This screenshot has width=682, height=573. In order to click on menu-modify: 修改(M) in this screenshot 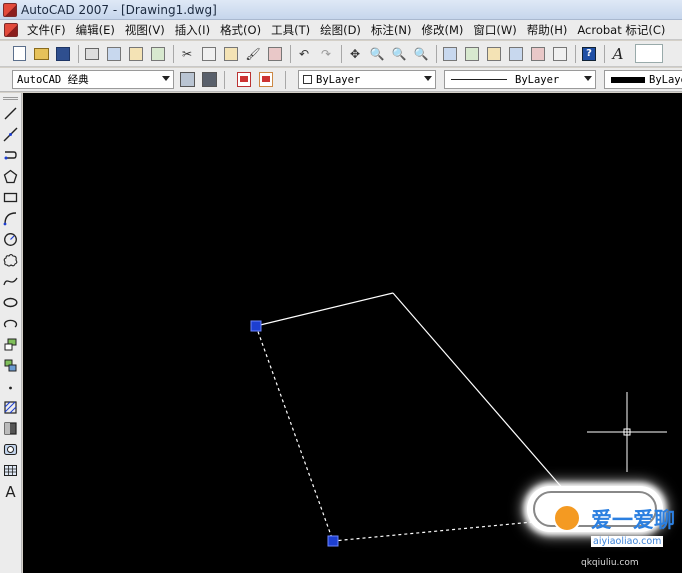, I will do `click(443, 30)`.